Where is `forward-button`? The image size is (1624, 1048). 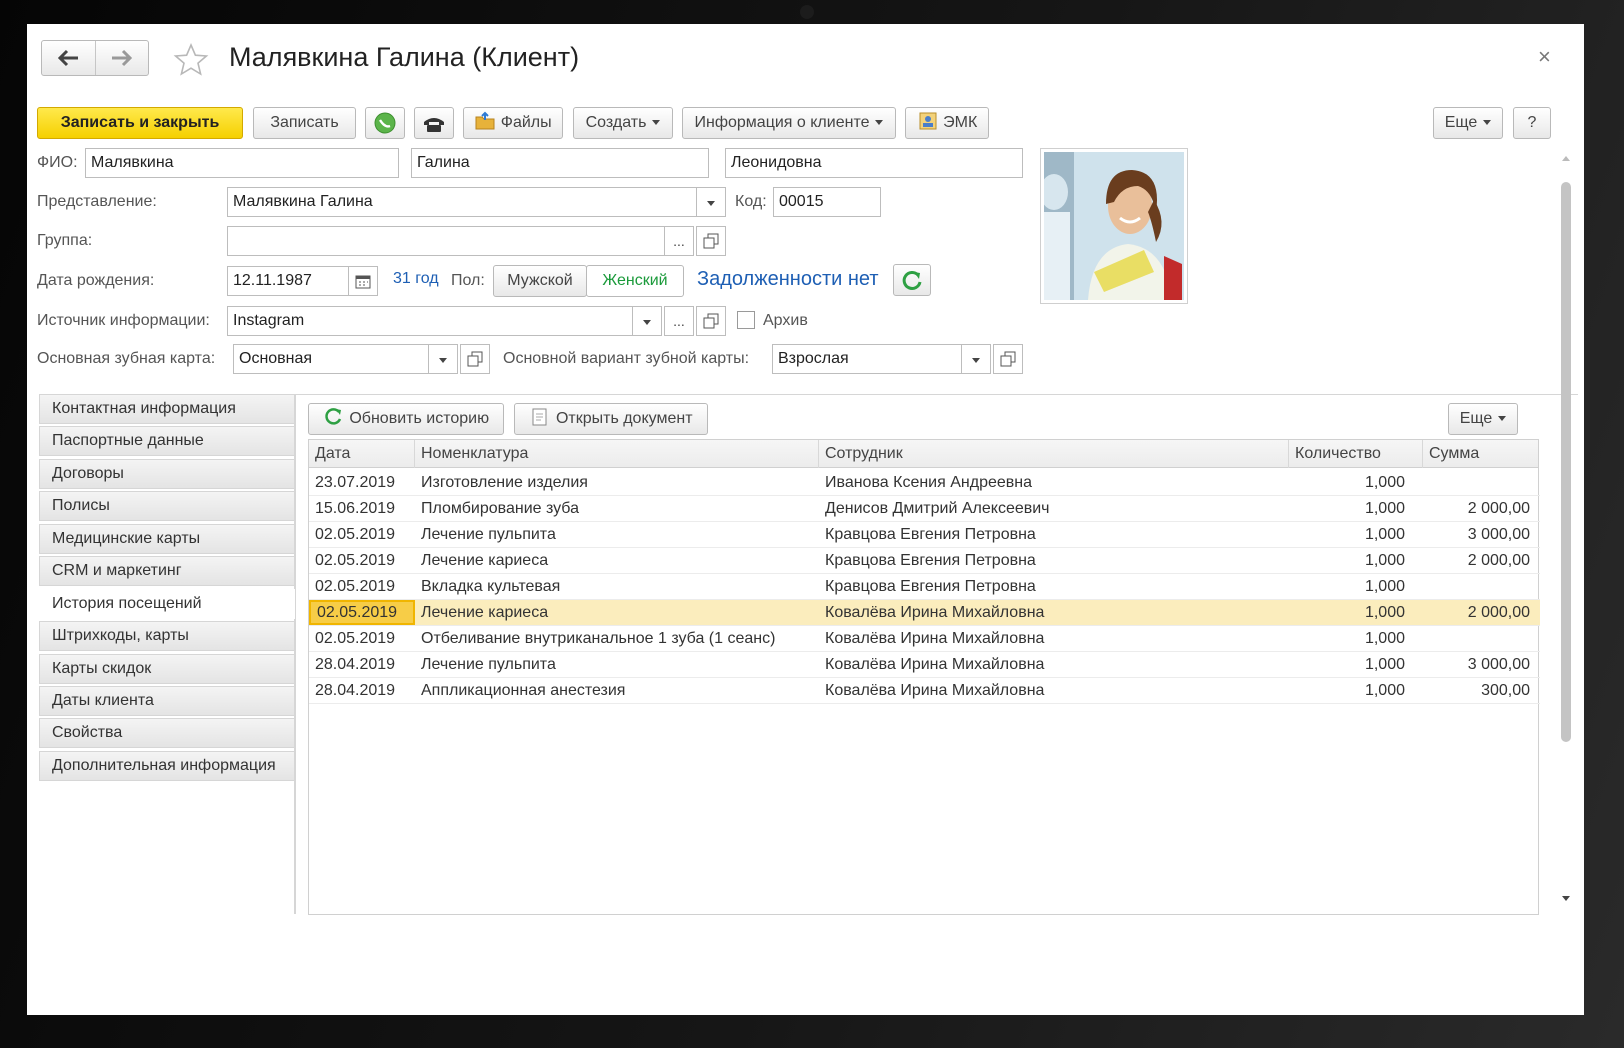 forward-button is located at coordinates (122, 58).